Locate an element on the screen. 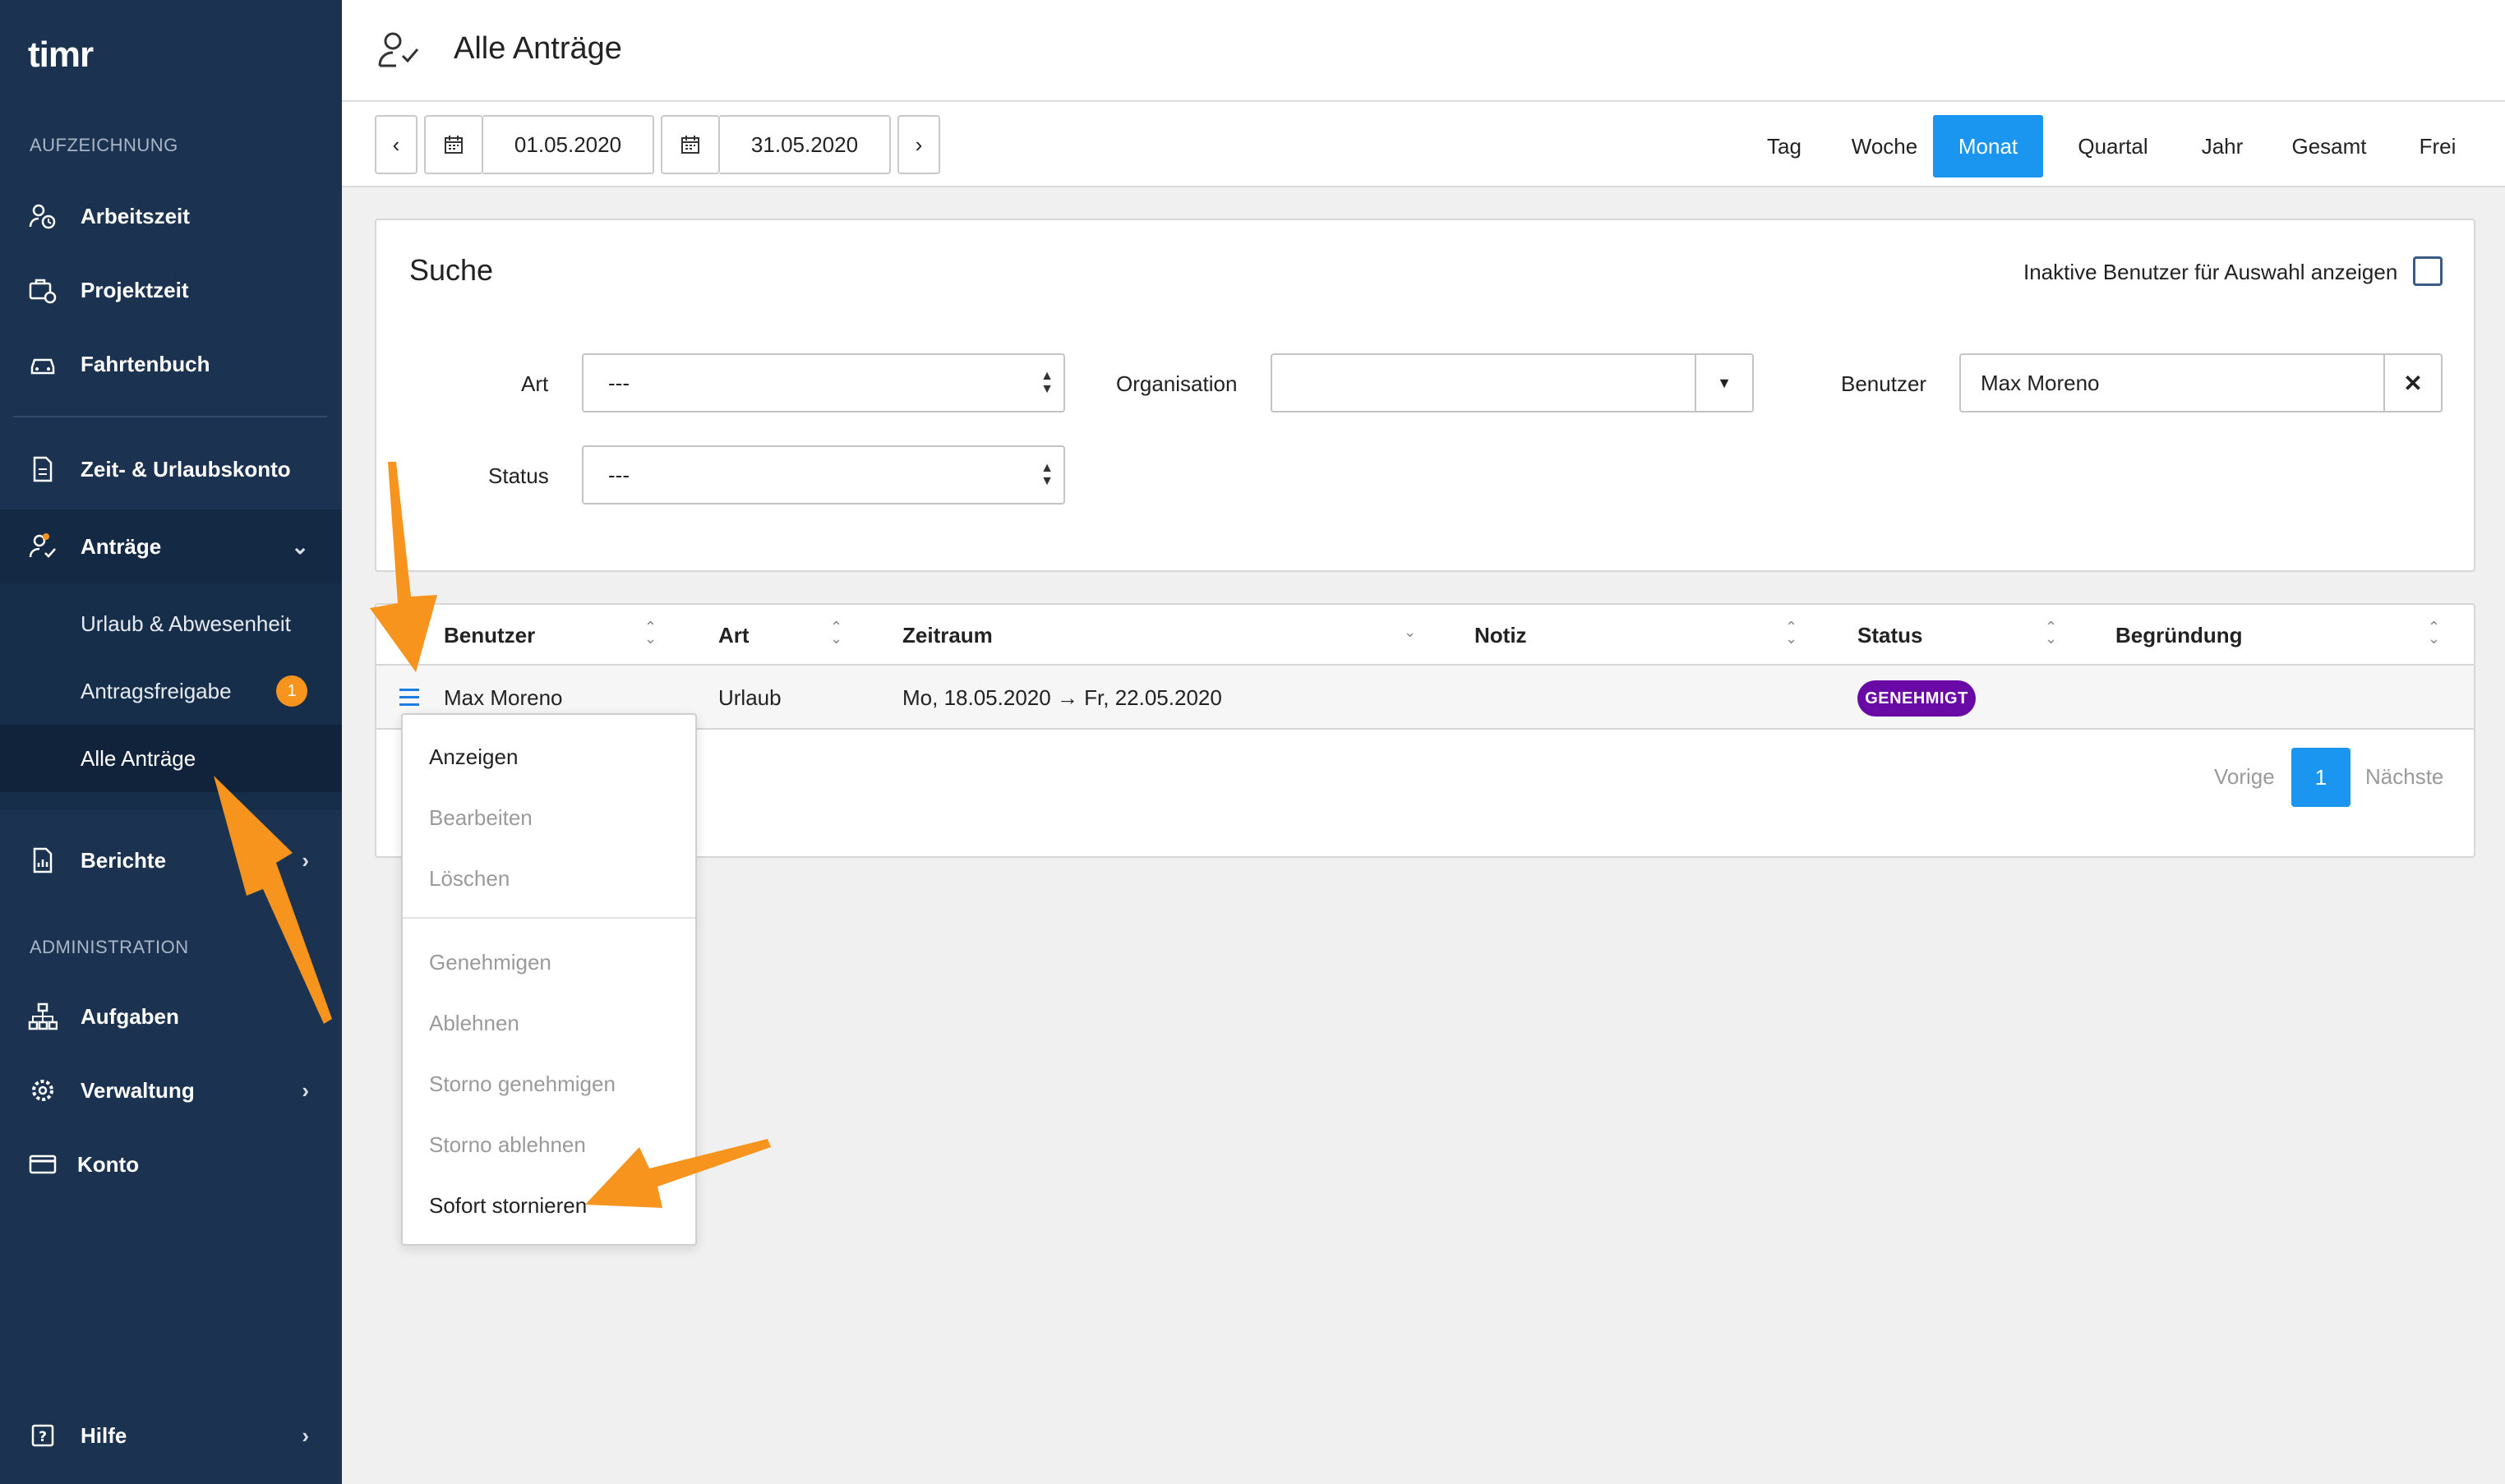 The image size is (2505, 1484). tab-quartal: Quartal is located at coordinates (2113, 146).